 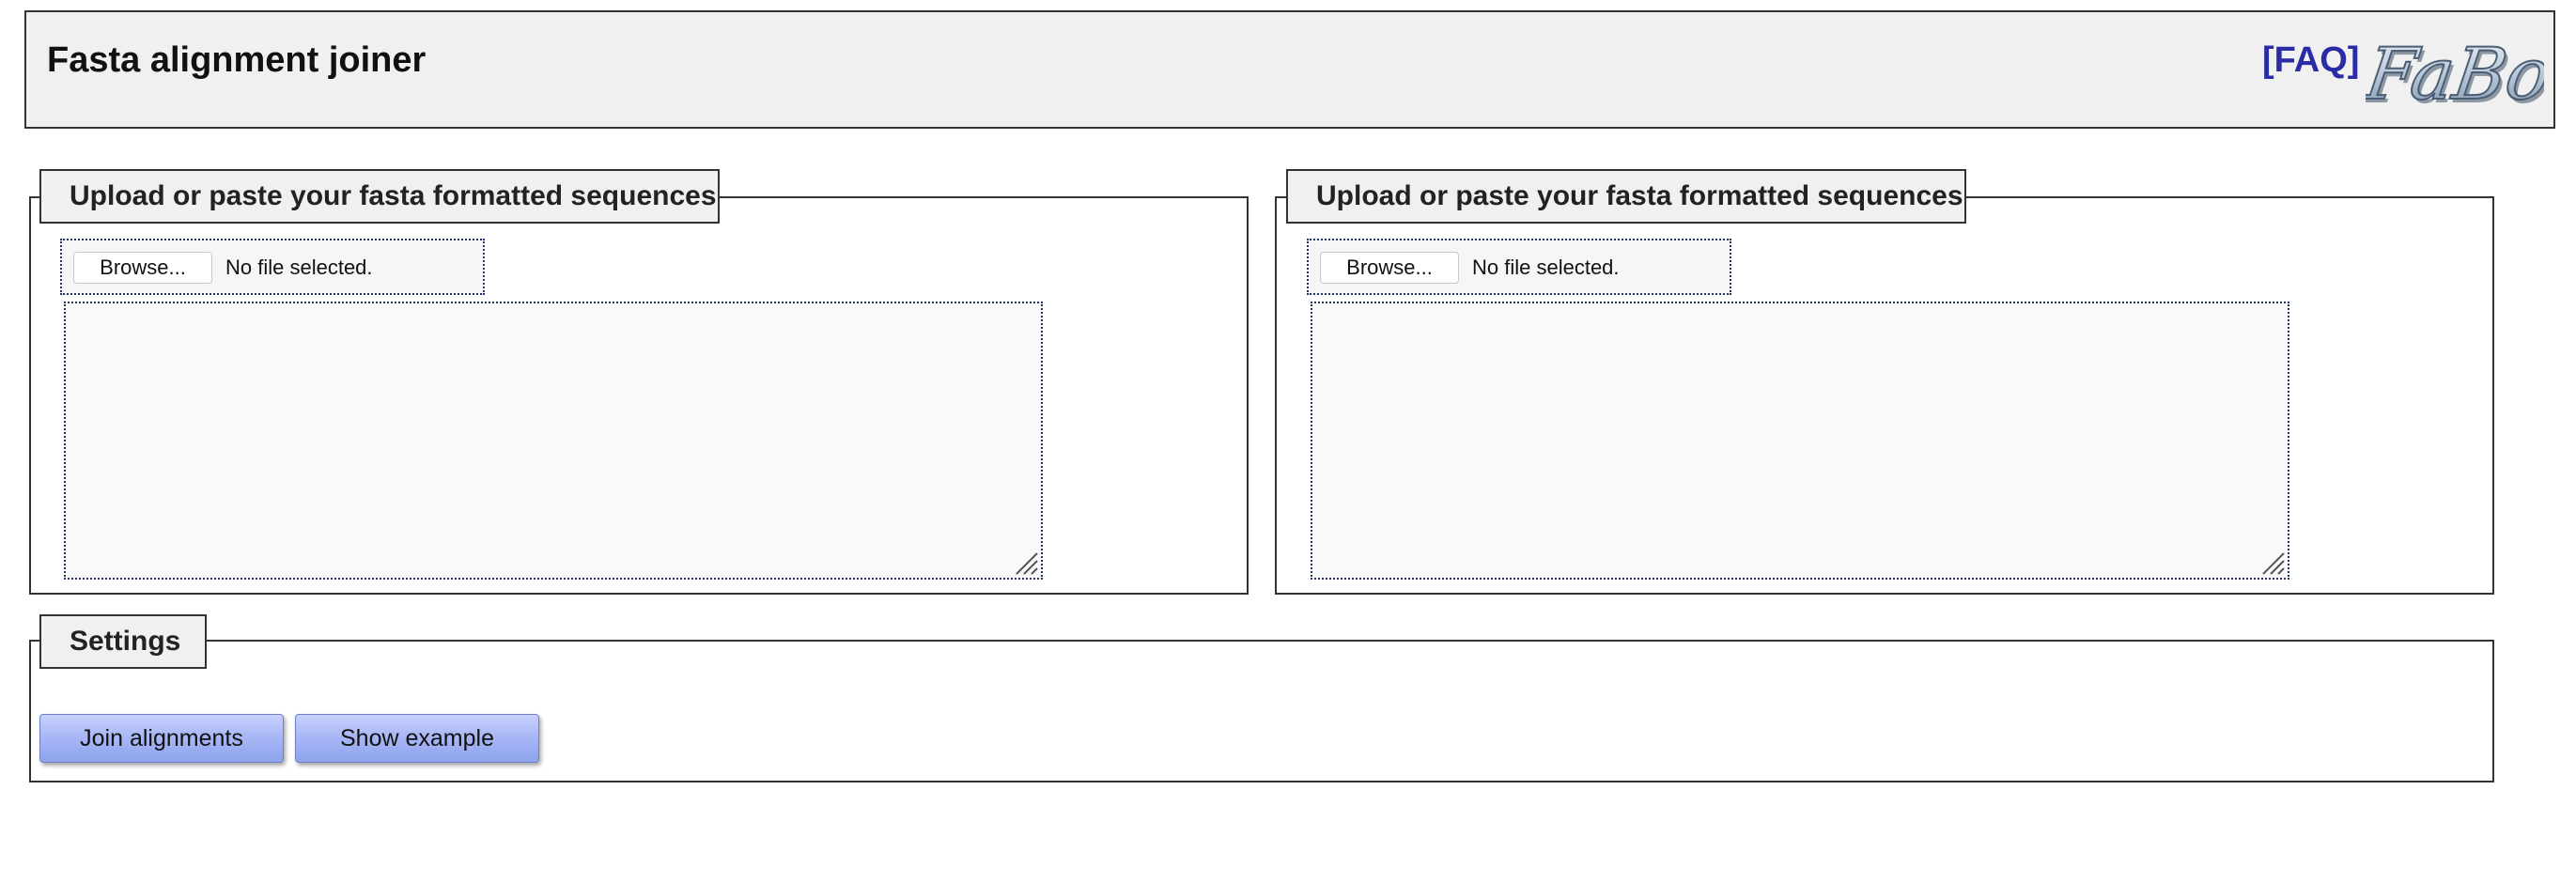 I want to click on join-alignments-button: Join alignments, so click(x=161, y=738).